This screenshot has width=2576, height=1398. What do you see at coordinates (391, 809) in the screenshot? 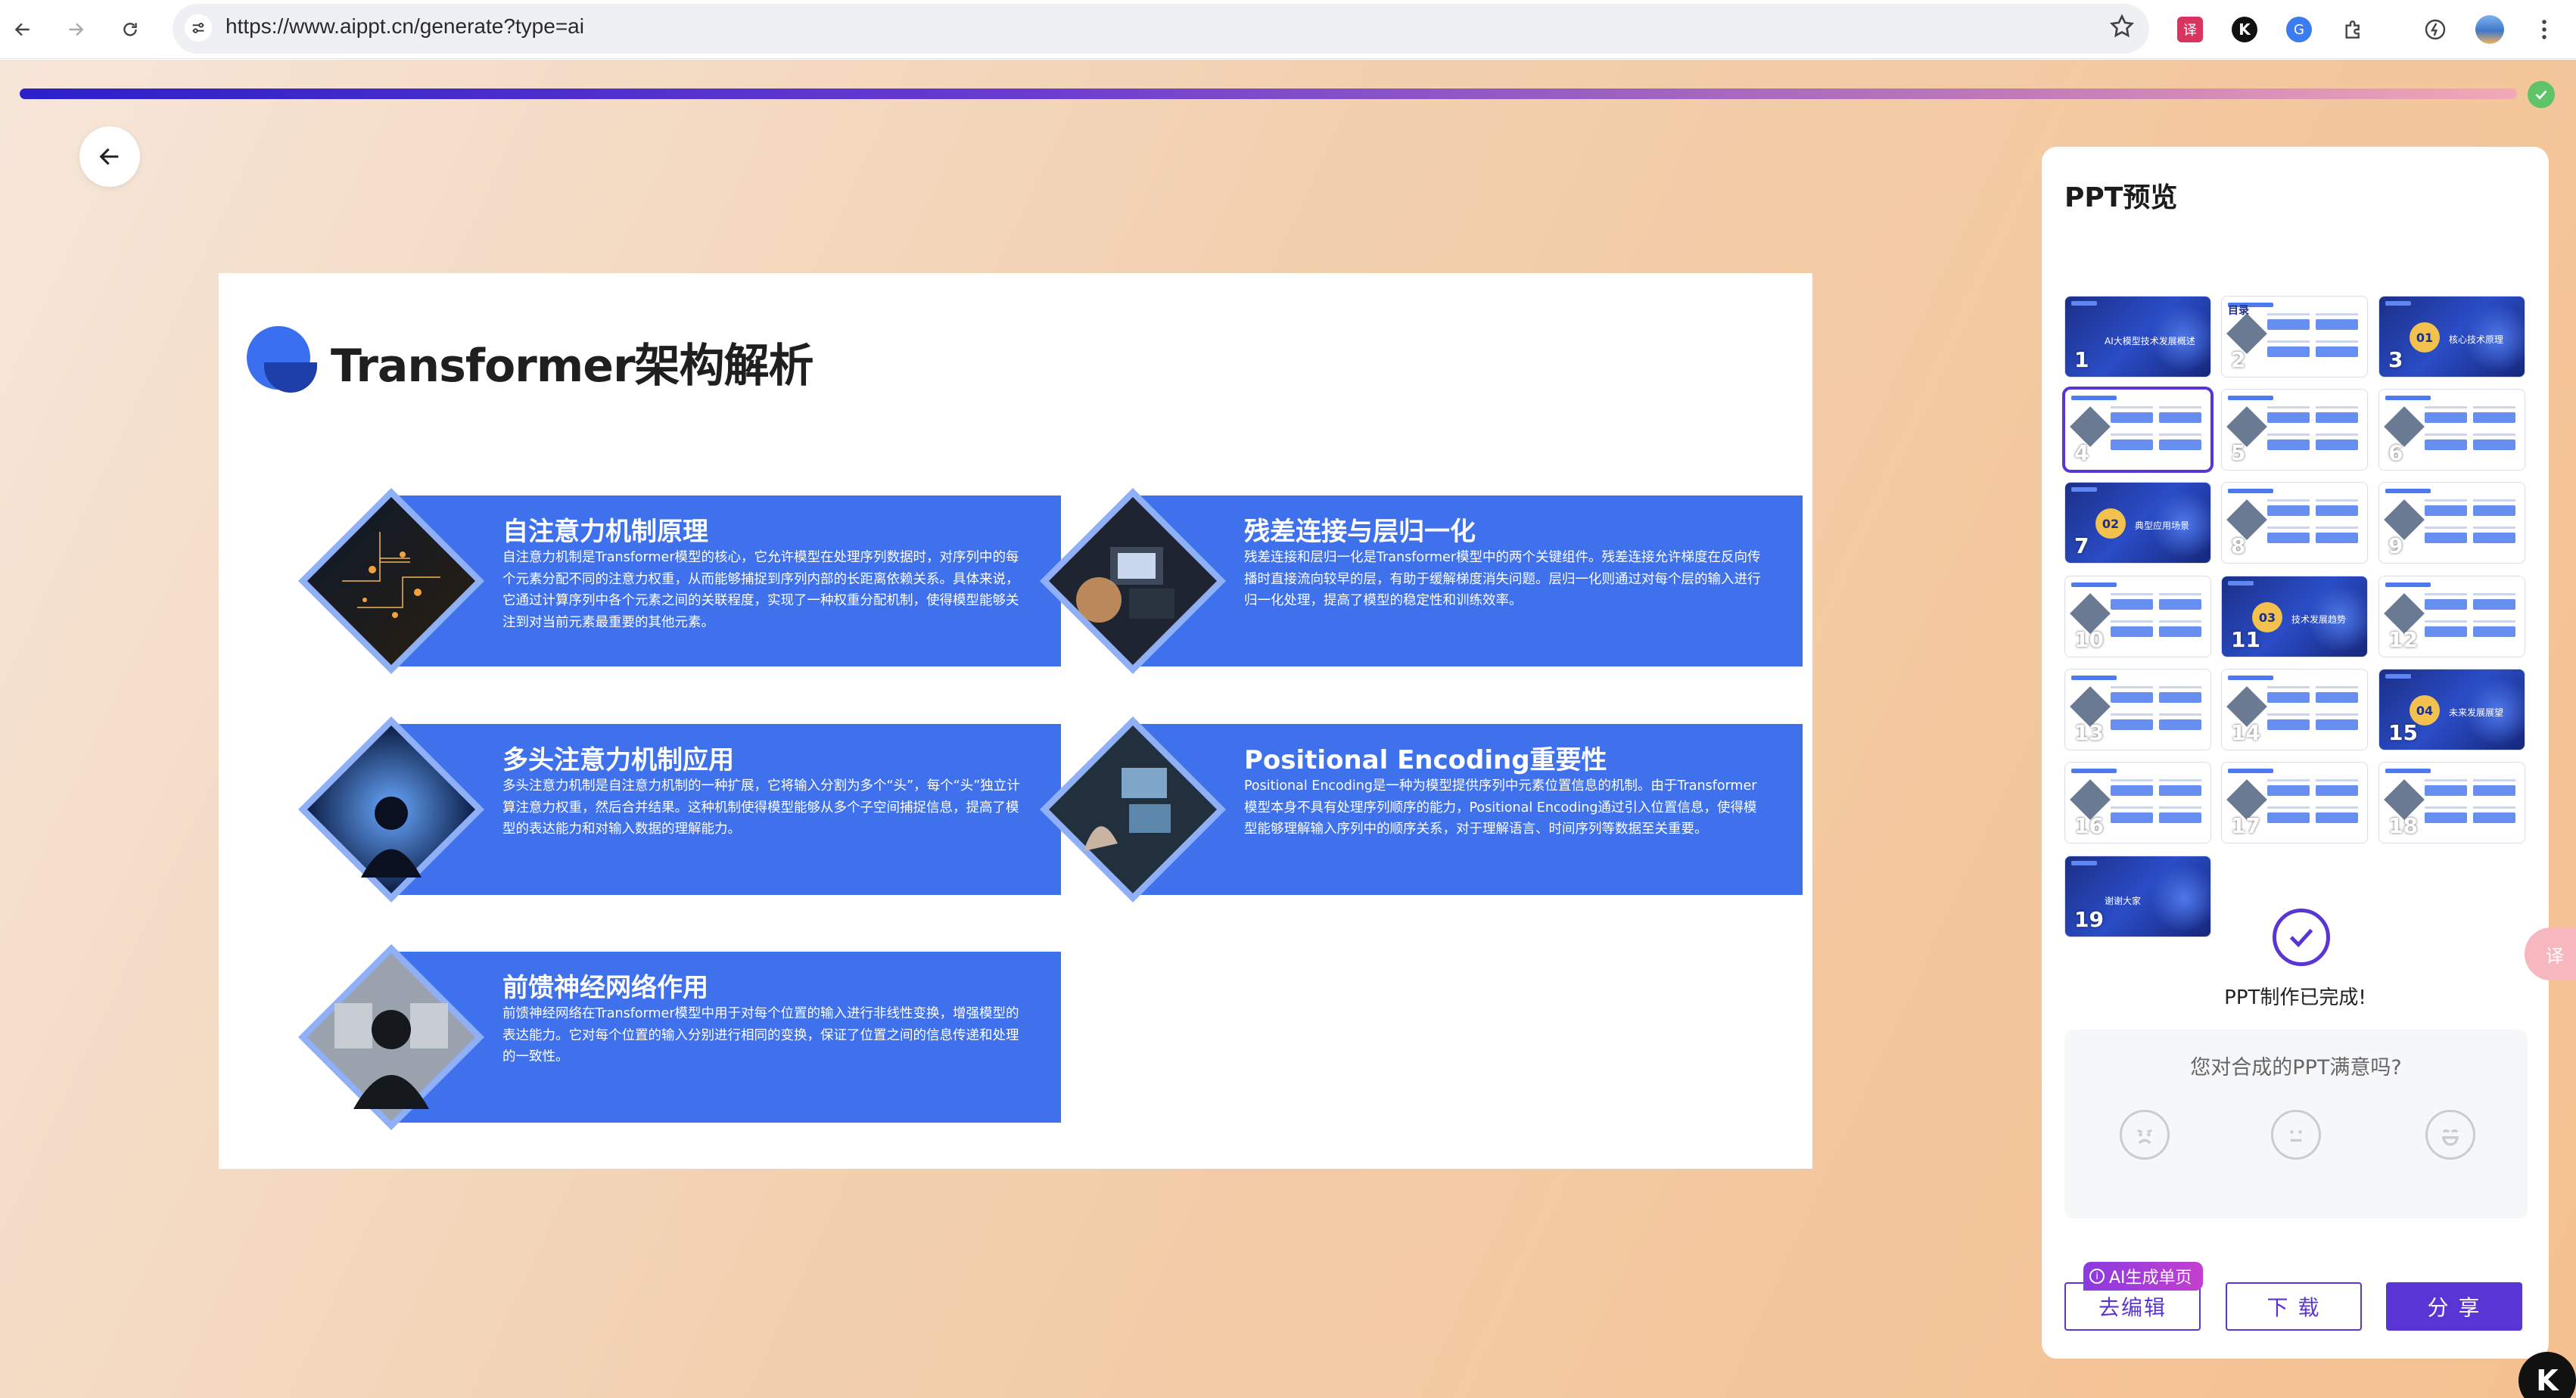
I see `card-image-person-network` at bounding box center [391, 809].